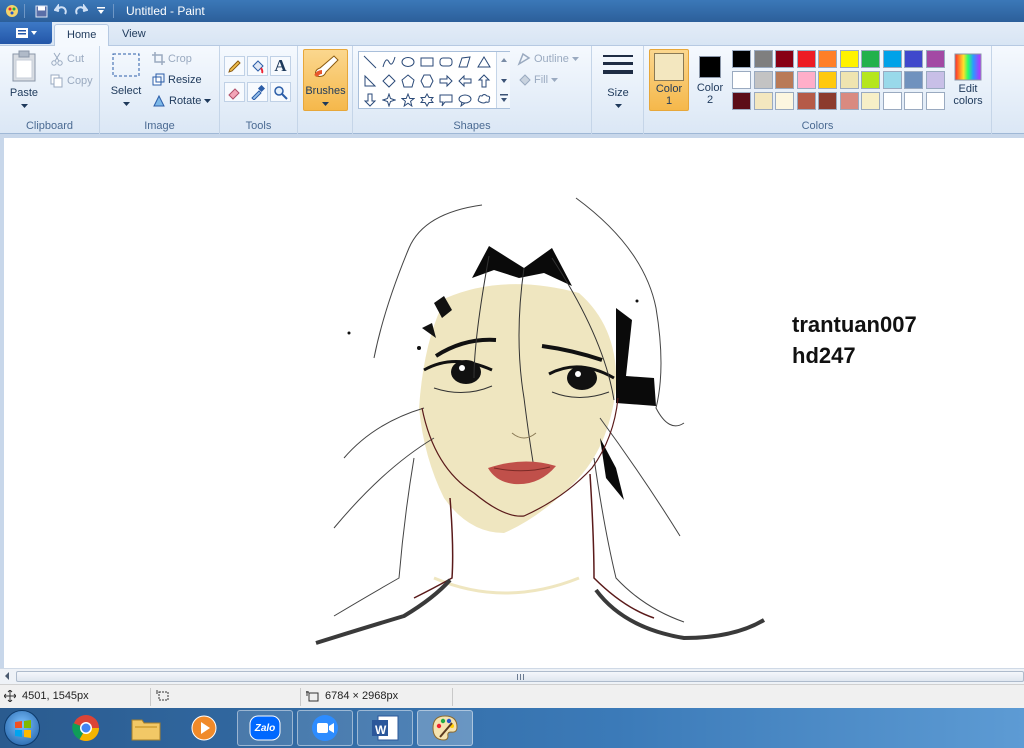 The width and height of the screenshot is (1024, 748). I want to click on windows-logo-icon, so click(23, 729).